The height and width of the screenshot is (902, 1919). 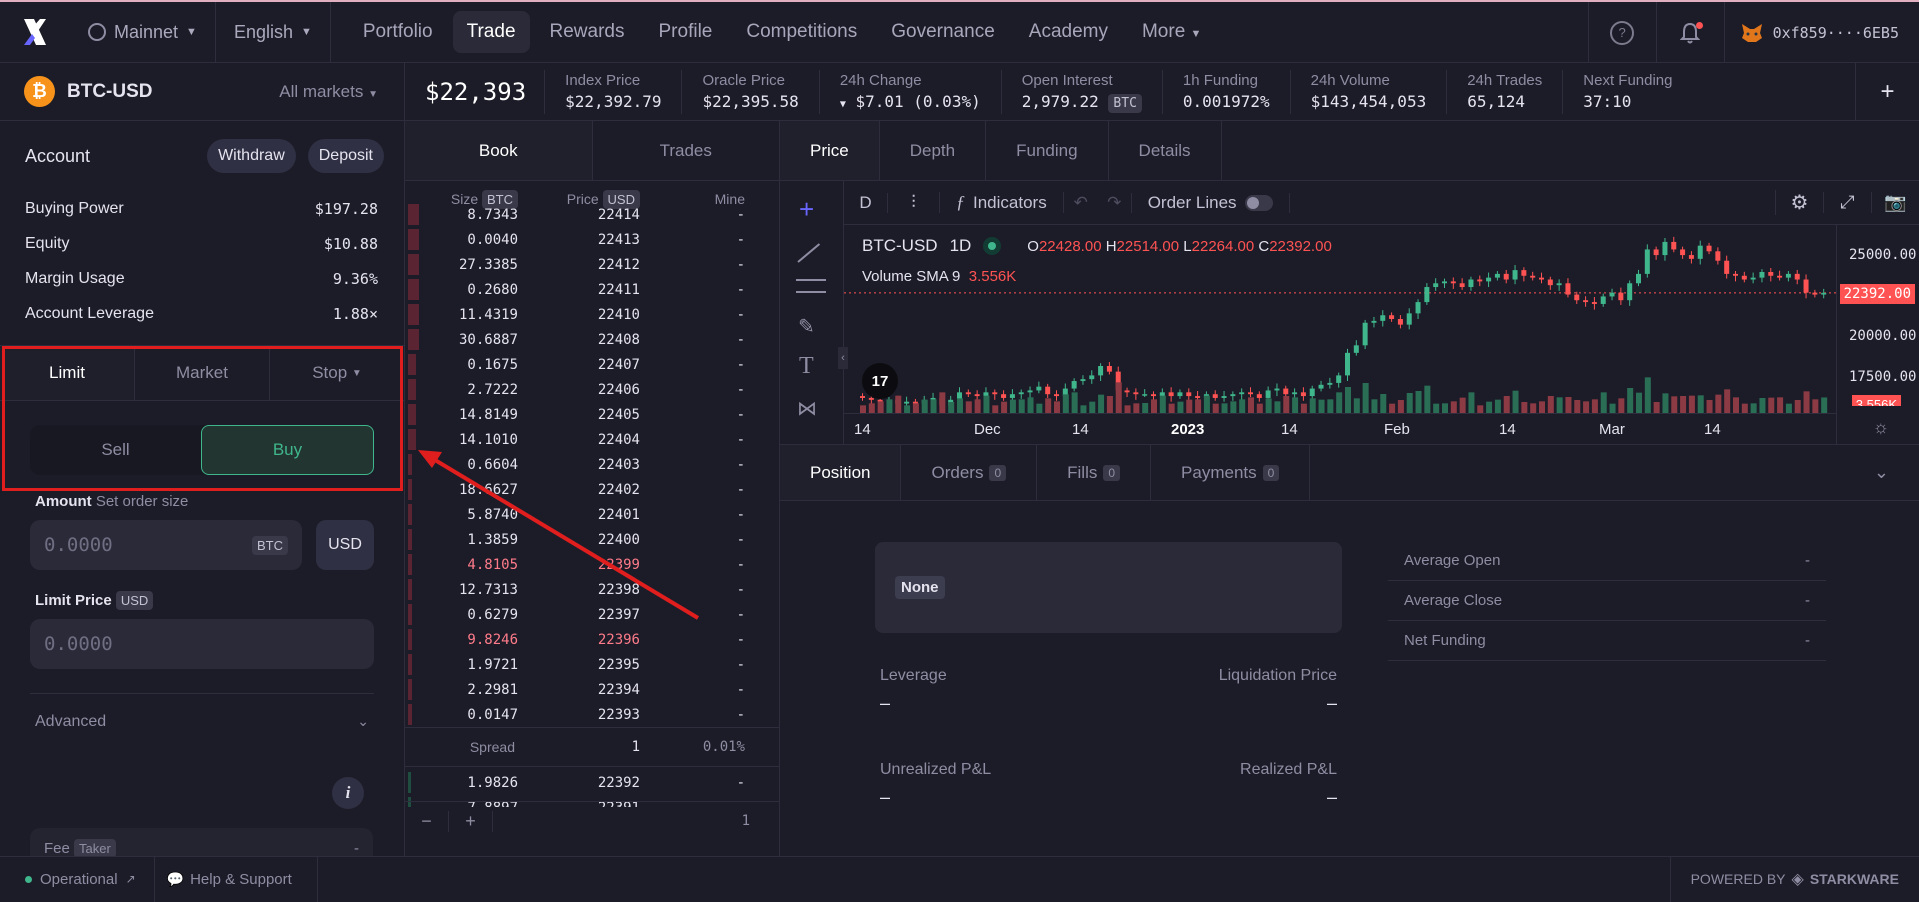 What do you see at coordinates (592, 564) in the screenshot?
I see `ask-row: 4.8105 22399 -` at bounding box center [592, 564].